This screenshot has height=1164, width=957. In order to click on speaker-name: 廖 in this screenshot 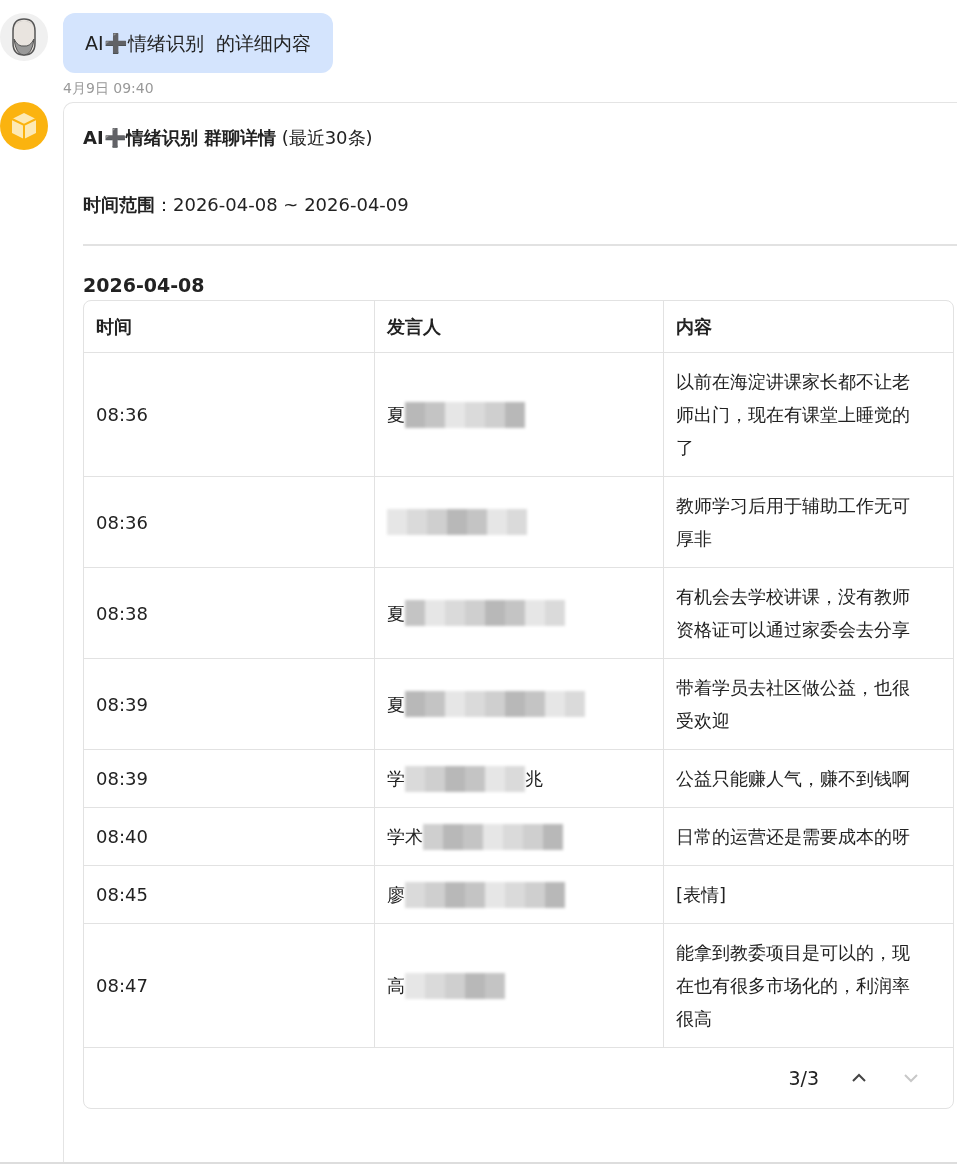, I will do `click(396, 895)`.